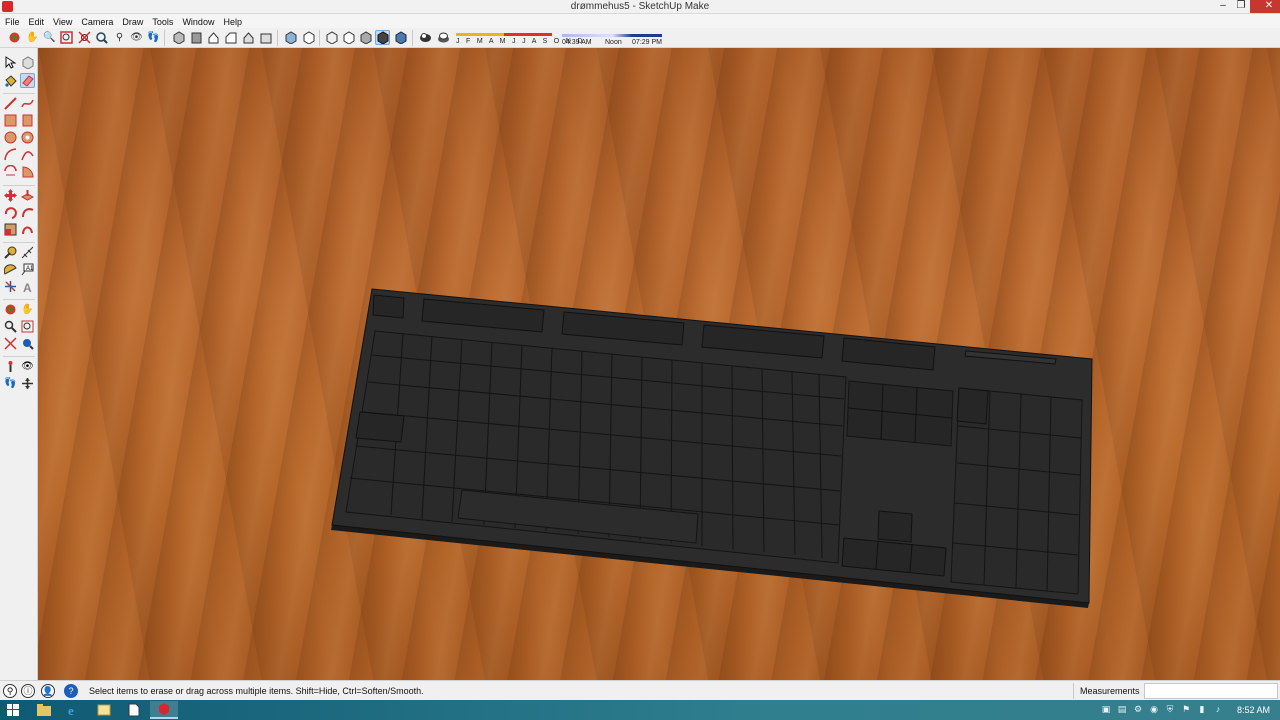 This screenshot has height=720, width=1280. I want to click on text-icon: A1, so click(27, 269).